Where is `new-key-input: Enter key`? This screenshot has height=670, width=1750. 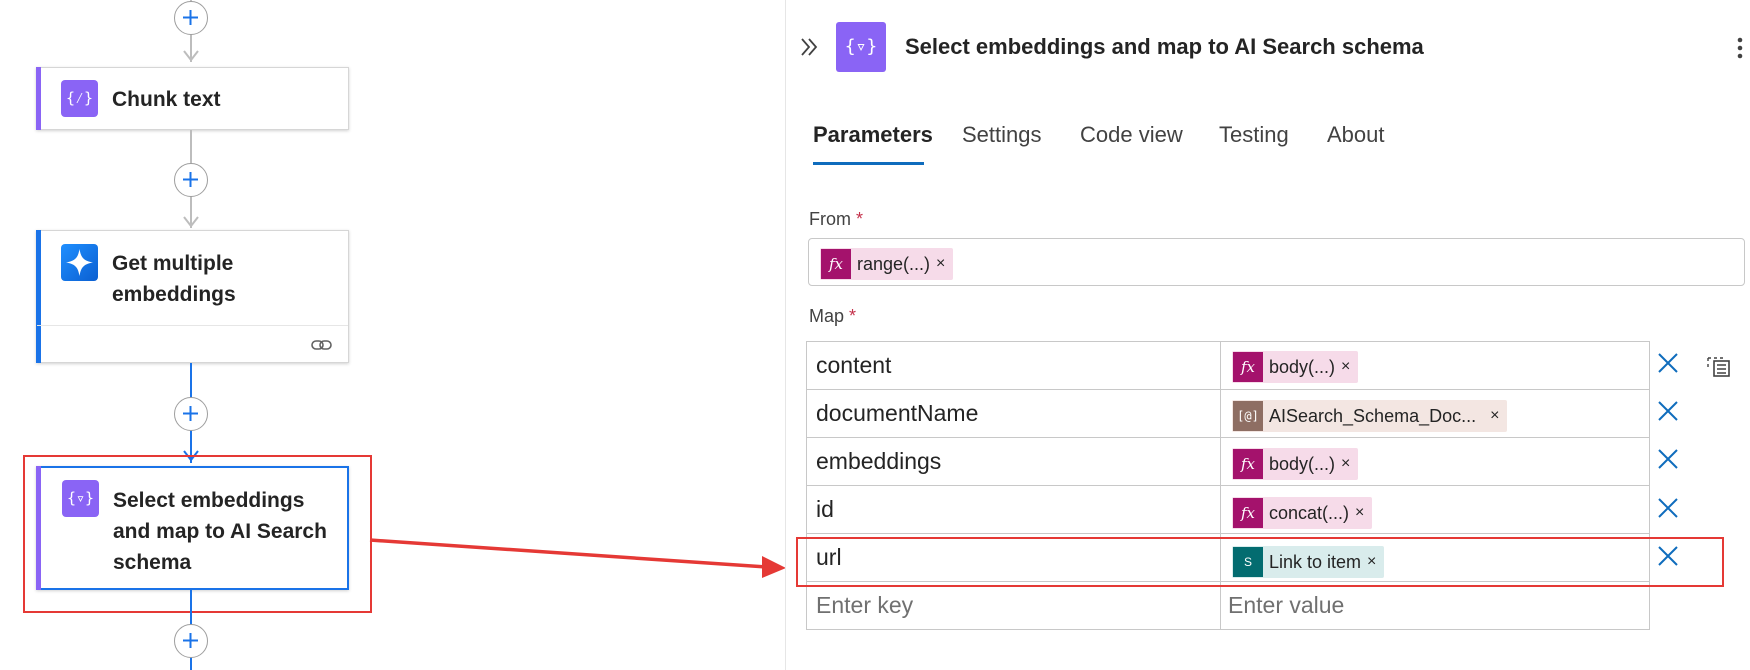
new-key-input: Enter key is located at coordinates (1013, 605).